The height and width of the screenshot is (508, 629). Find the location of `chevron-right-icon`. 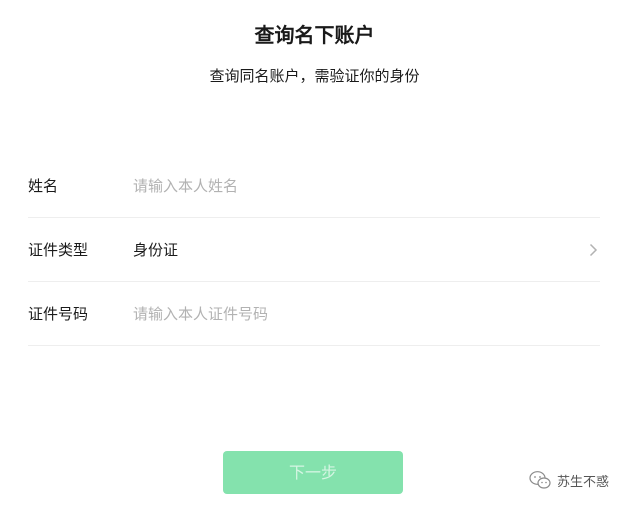

chevron-right-icon is located at coordinates (593, 249).